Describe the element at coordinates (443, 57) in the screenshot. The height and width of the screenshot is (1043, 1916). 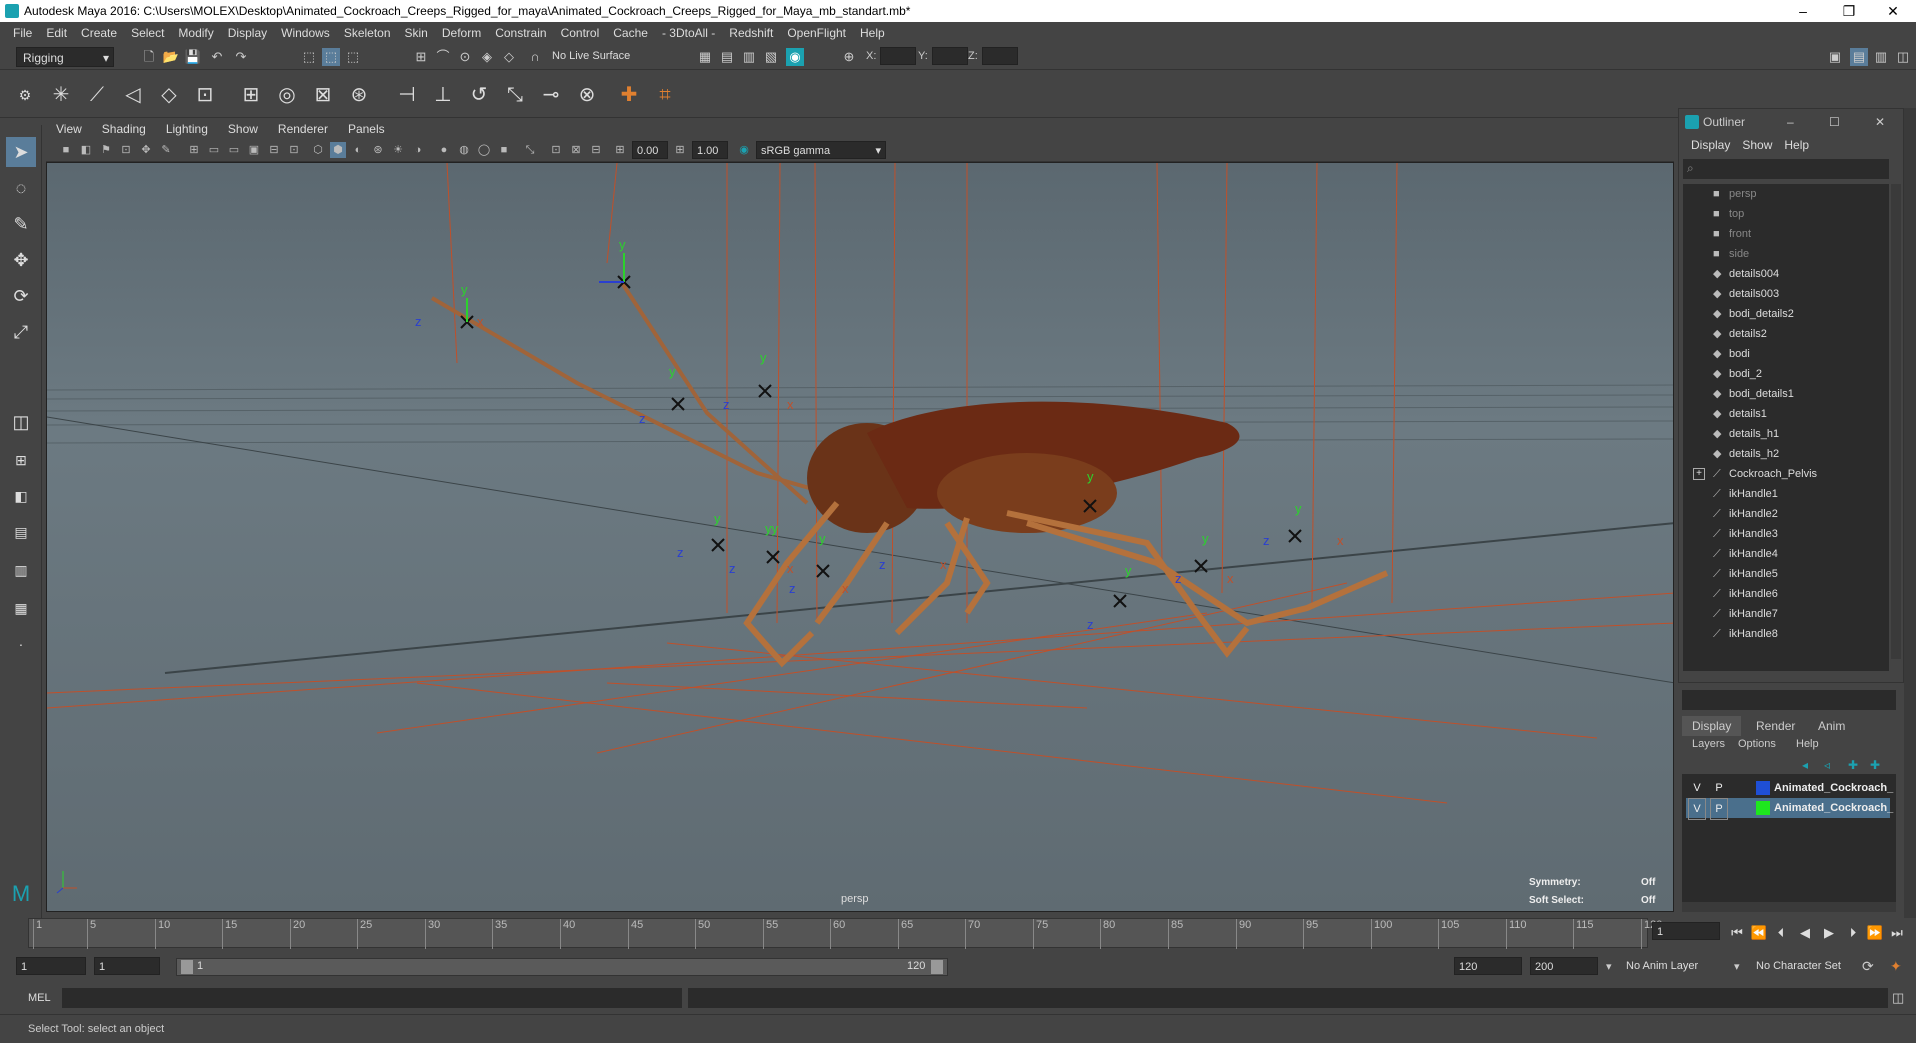
I see `snap-curve-icon: ⌒` at that location.